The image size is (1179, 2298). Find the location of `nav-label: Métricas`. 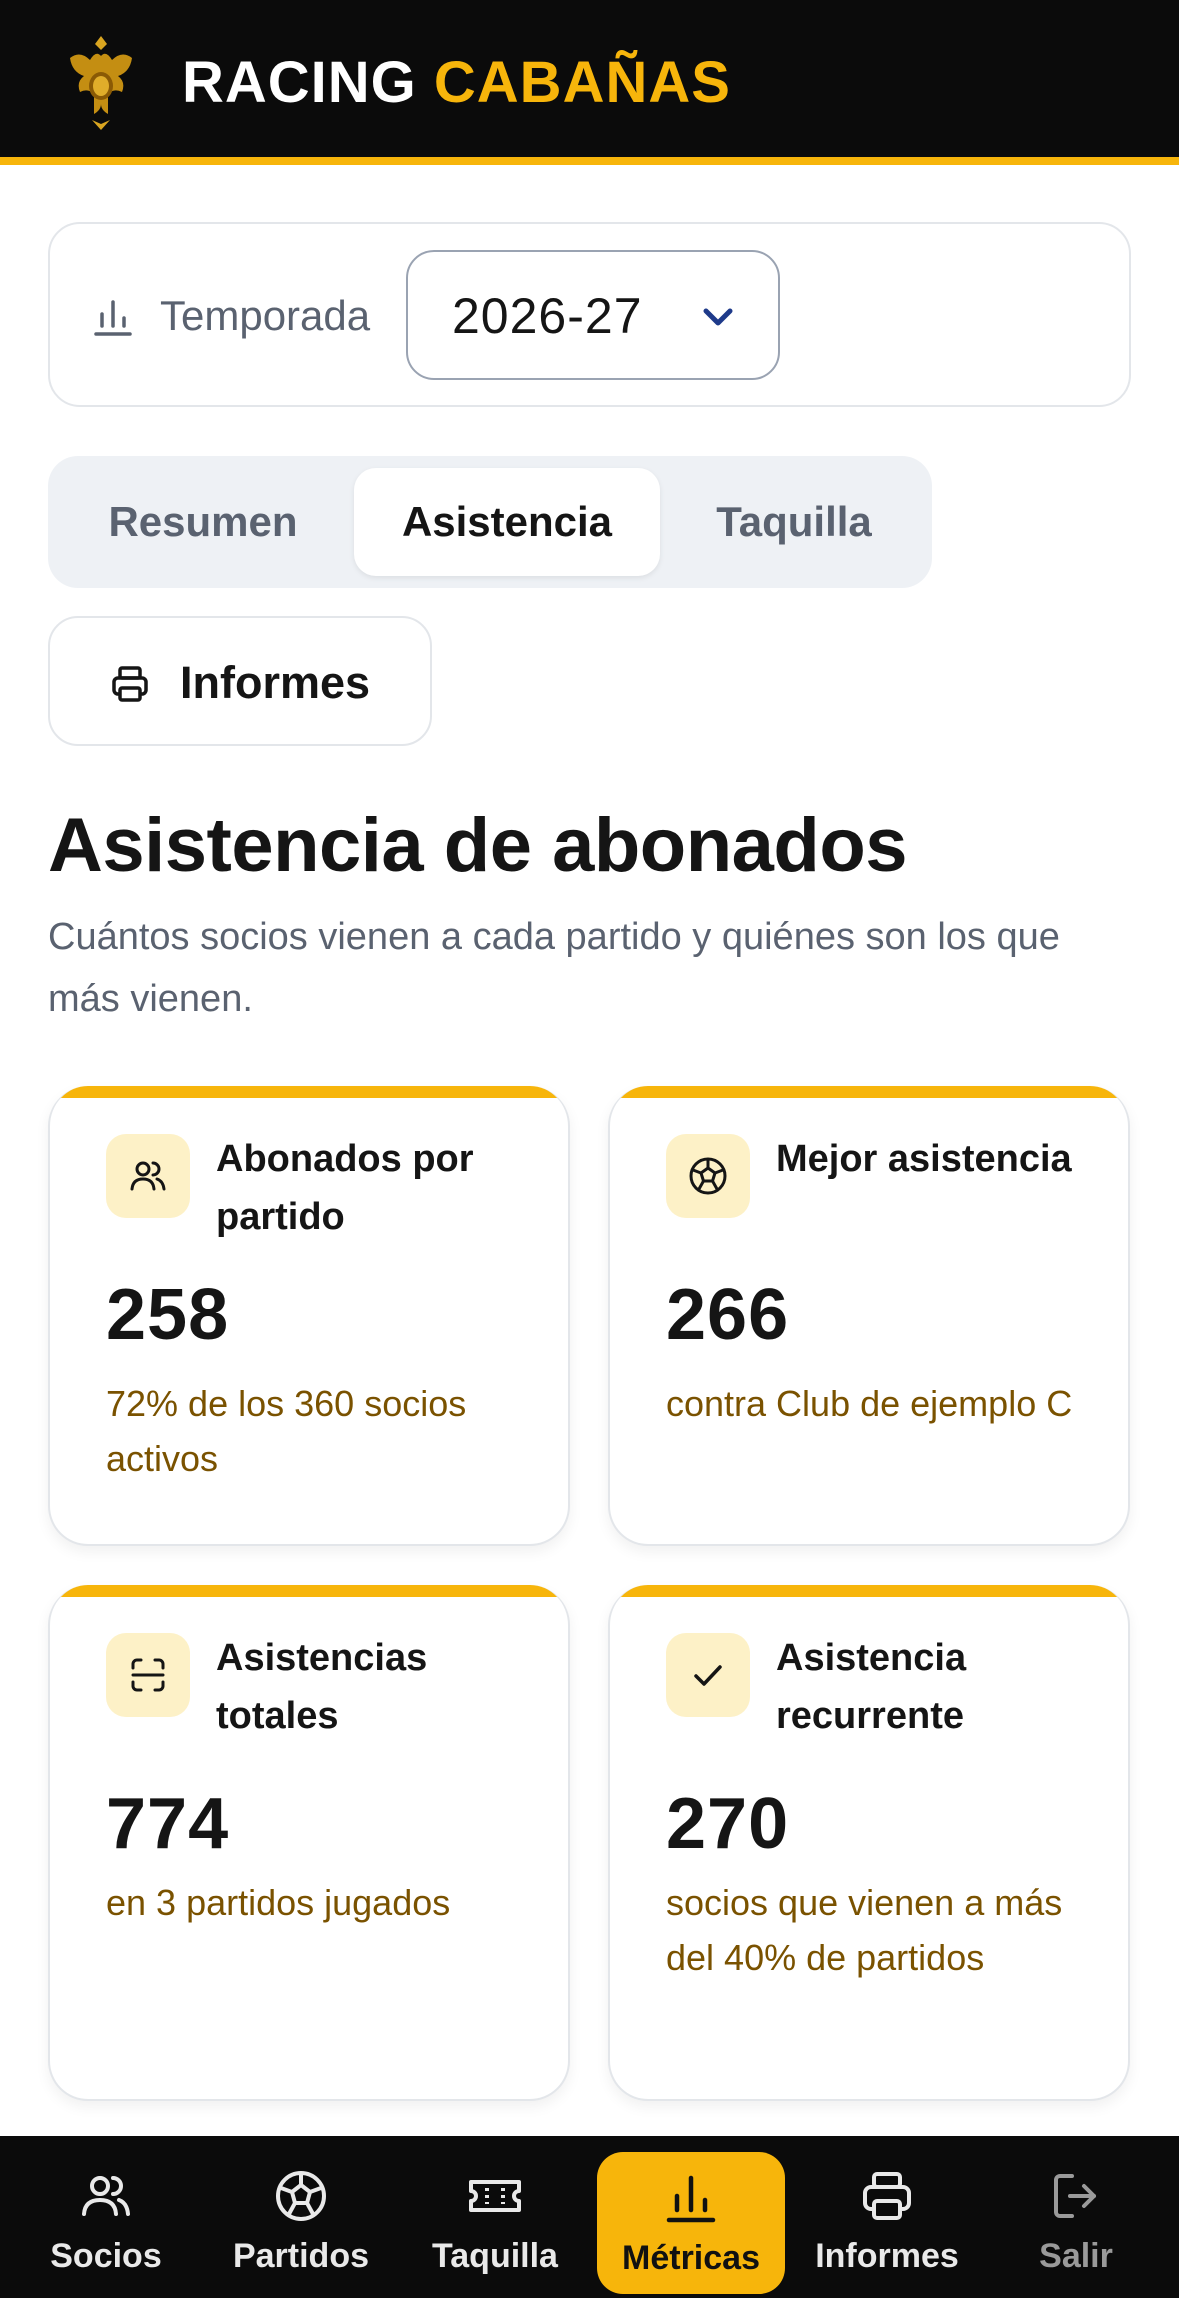

nav-label: Métricas is located at coordinates (691, 2258).